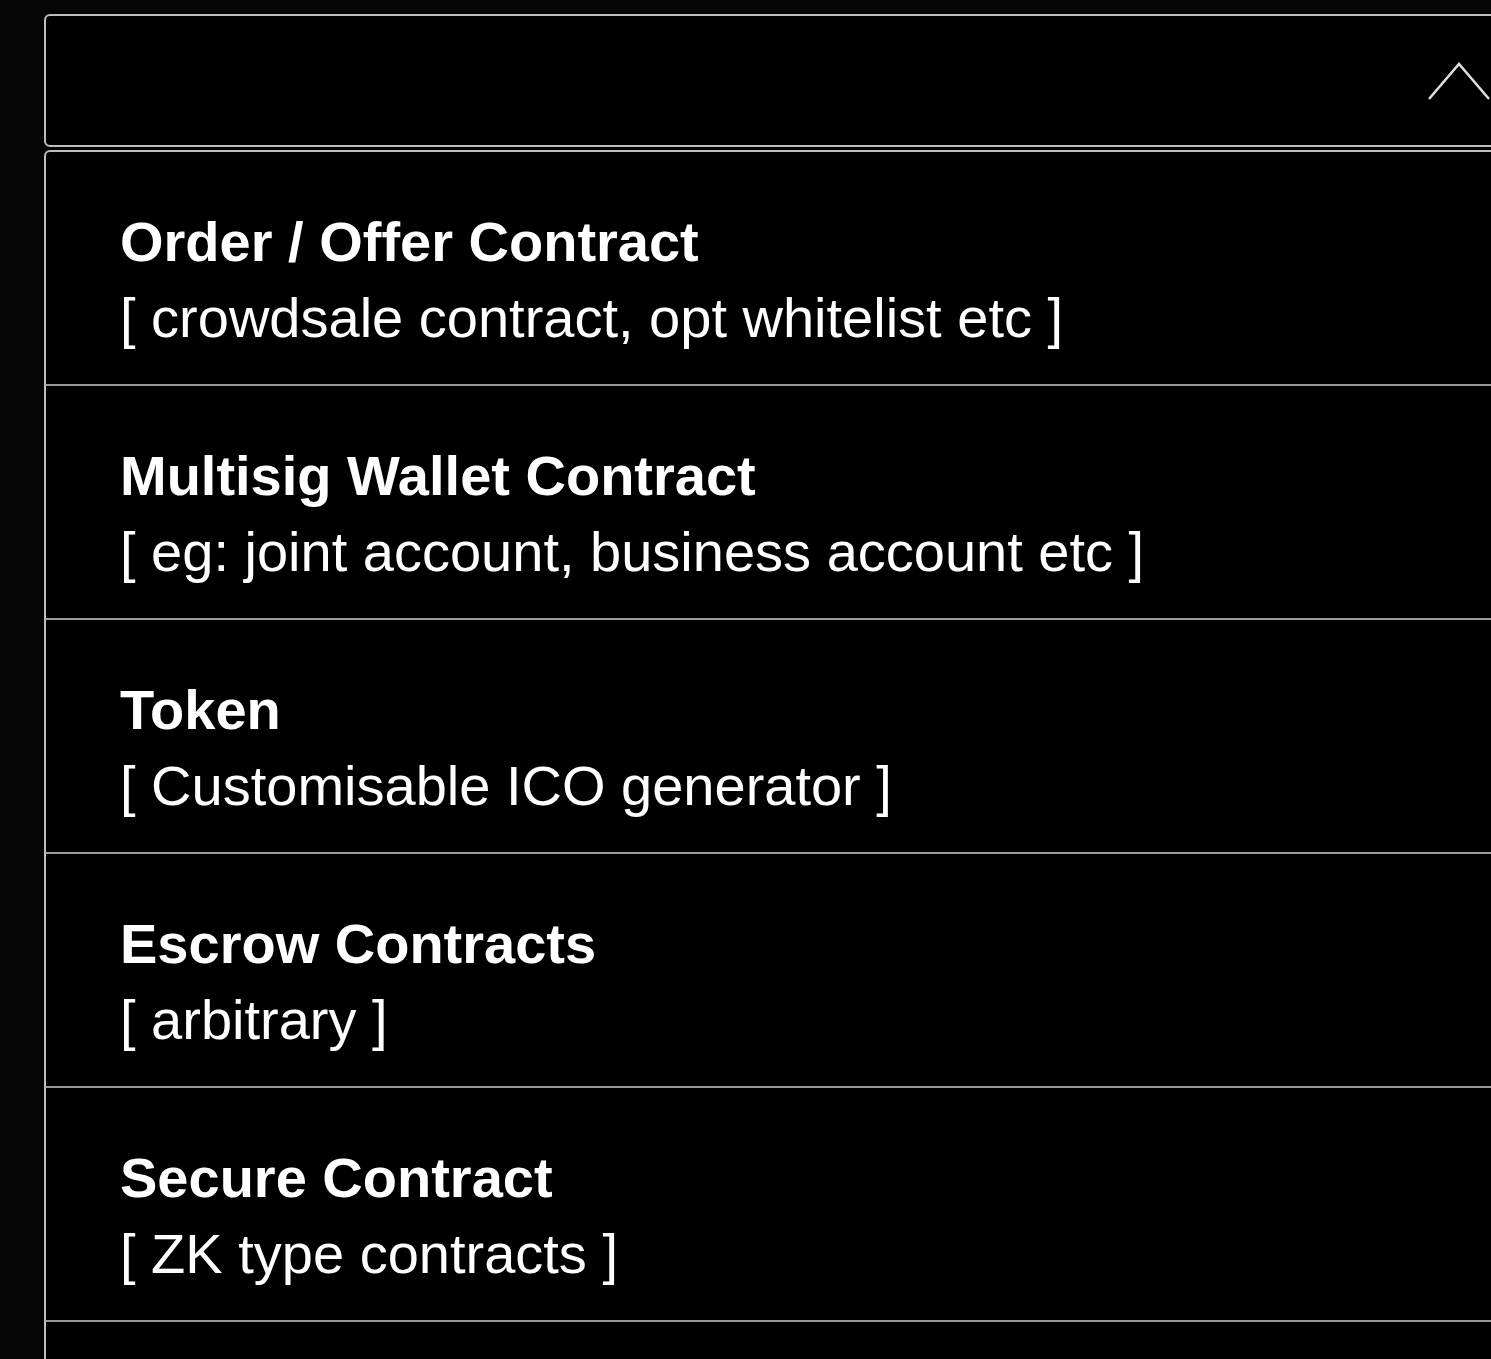 This screenshot has width=1491, height=1359. Describe the element at coordinates (369, 1254) in the screenshot. I see `option-subtitle: [ ZK type contracts ]` at that location.